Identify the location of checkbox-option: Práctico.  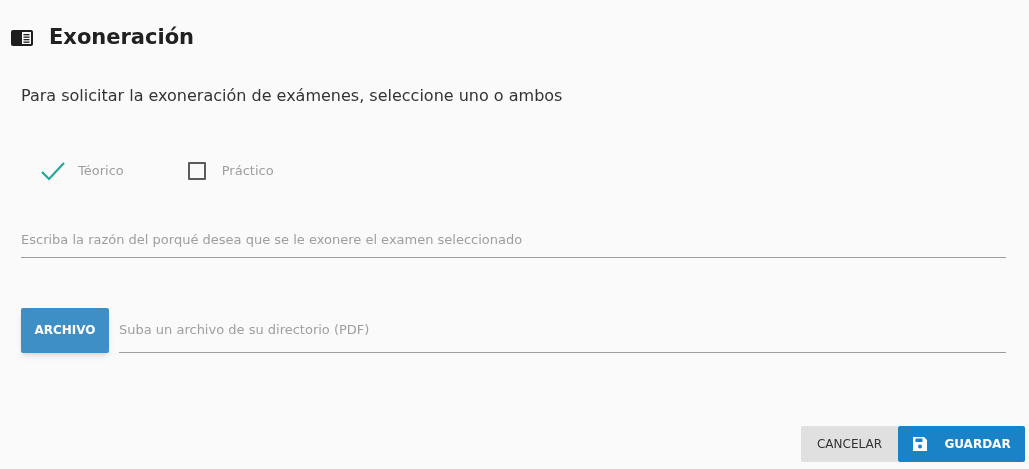
(228, 170).